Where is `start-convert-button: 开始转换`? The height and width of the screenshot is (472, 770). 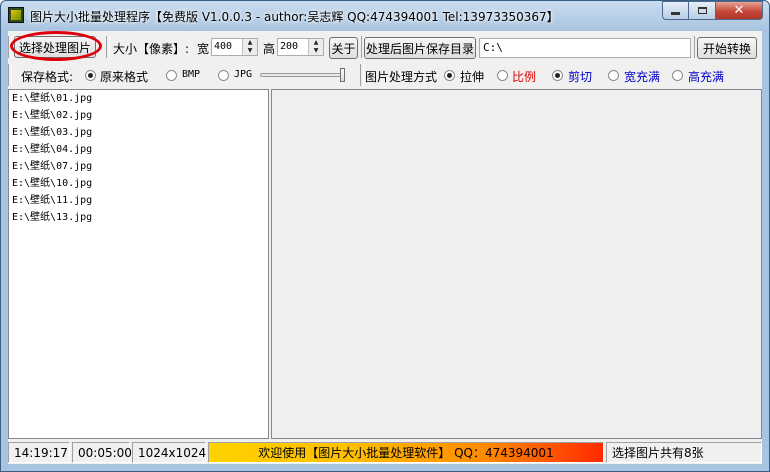
start-convert-button: 开始转换 is located at coordinates (727, 48).